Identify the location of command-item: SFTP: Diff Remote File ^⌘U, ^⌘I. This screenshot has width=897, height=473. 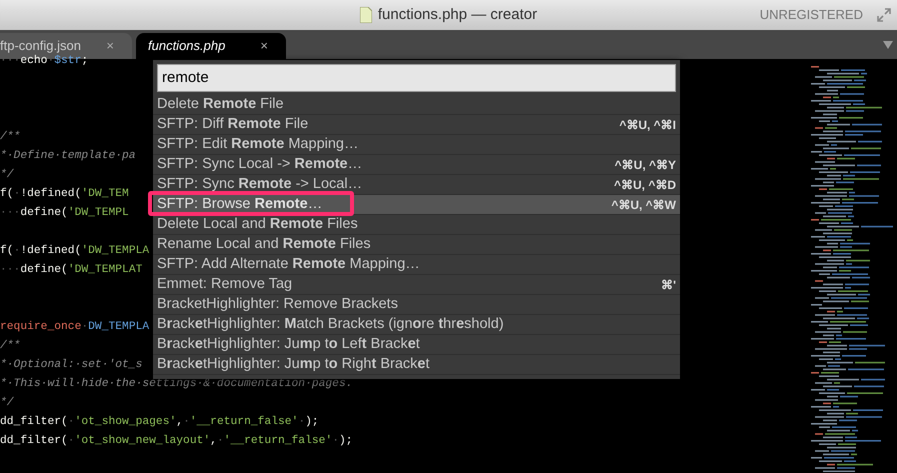
(416, 125).